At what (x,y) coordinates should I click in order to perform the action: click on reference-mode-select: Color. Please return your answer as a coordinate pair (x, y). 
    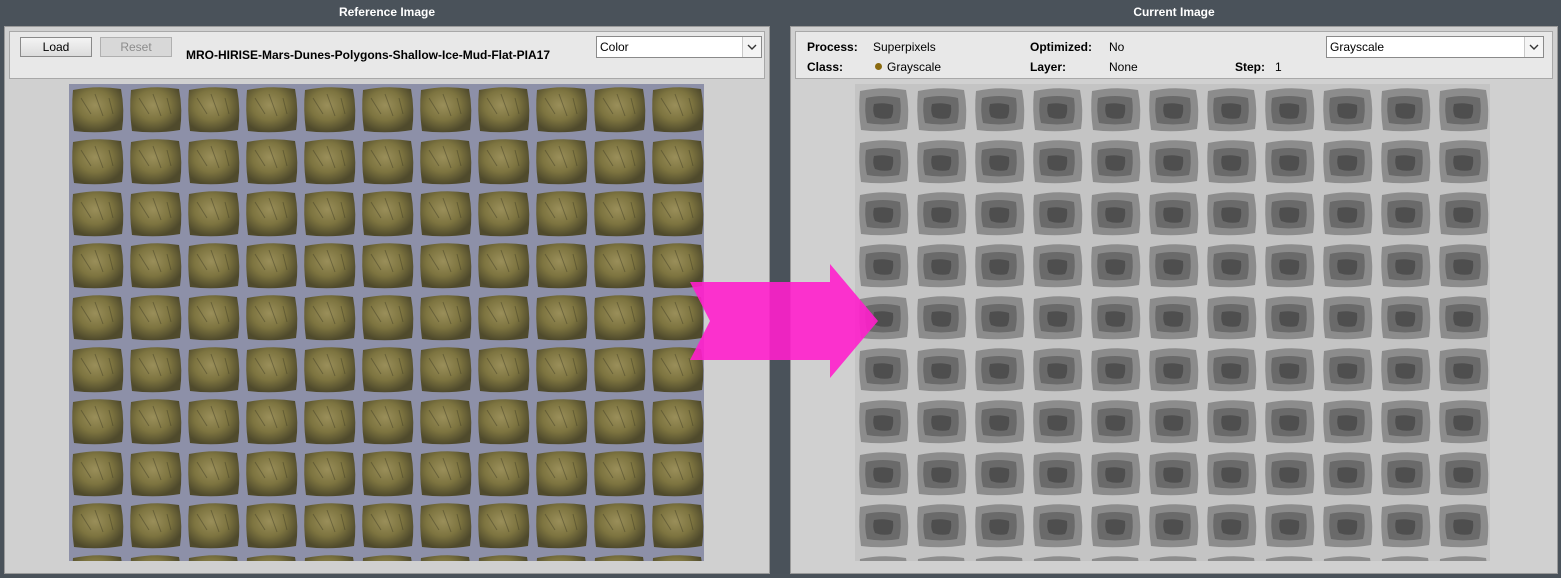
    Looking at the image, I should click on (679, 47).